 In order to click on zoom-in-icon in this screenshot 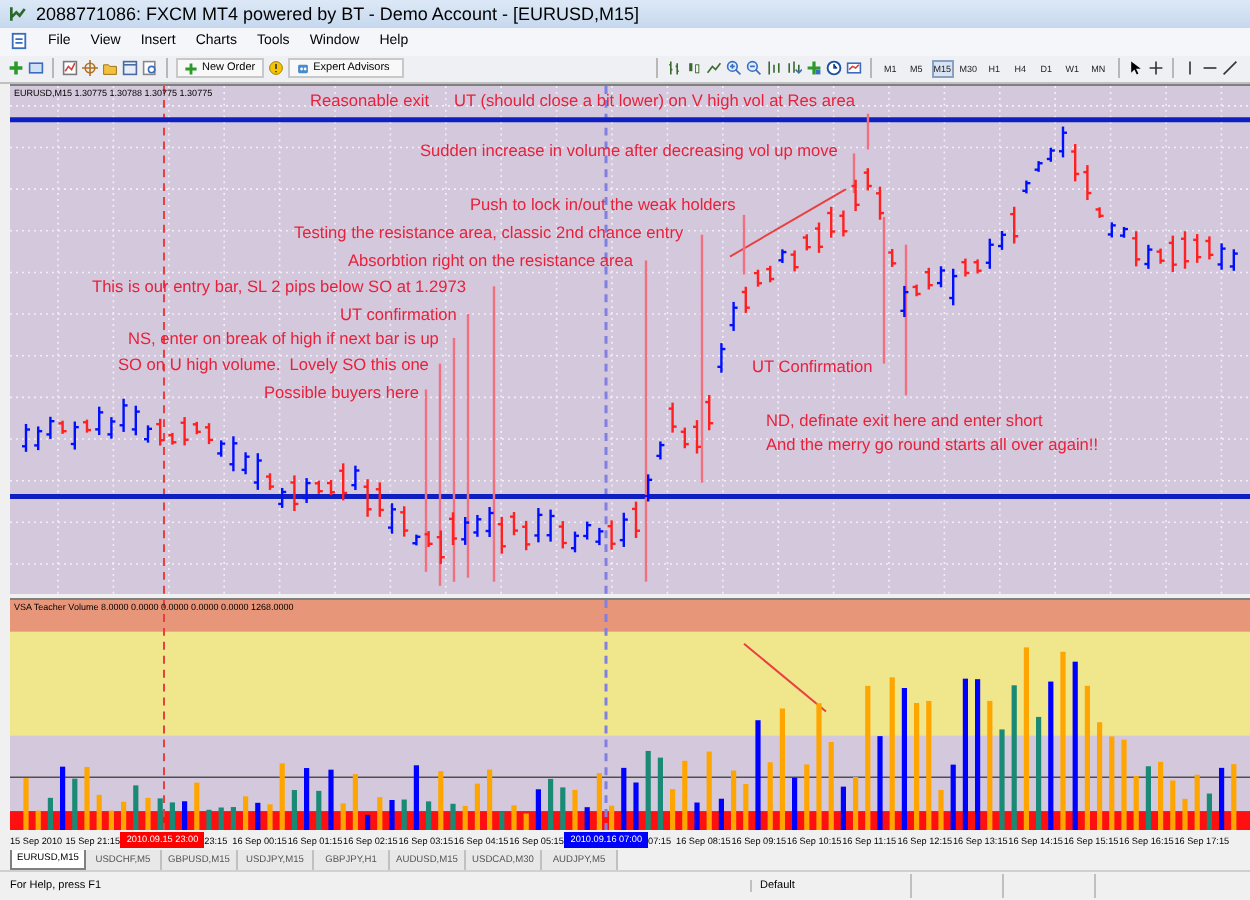, I will do `click(733, 68)`.